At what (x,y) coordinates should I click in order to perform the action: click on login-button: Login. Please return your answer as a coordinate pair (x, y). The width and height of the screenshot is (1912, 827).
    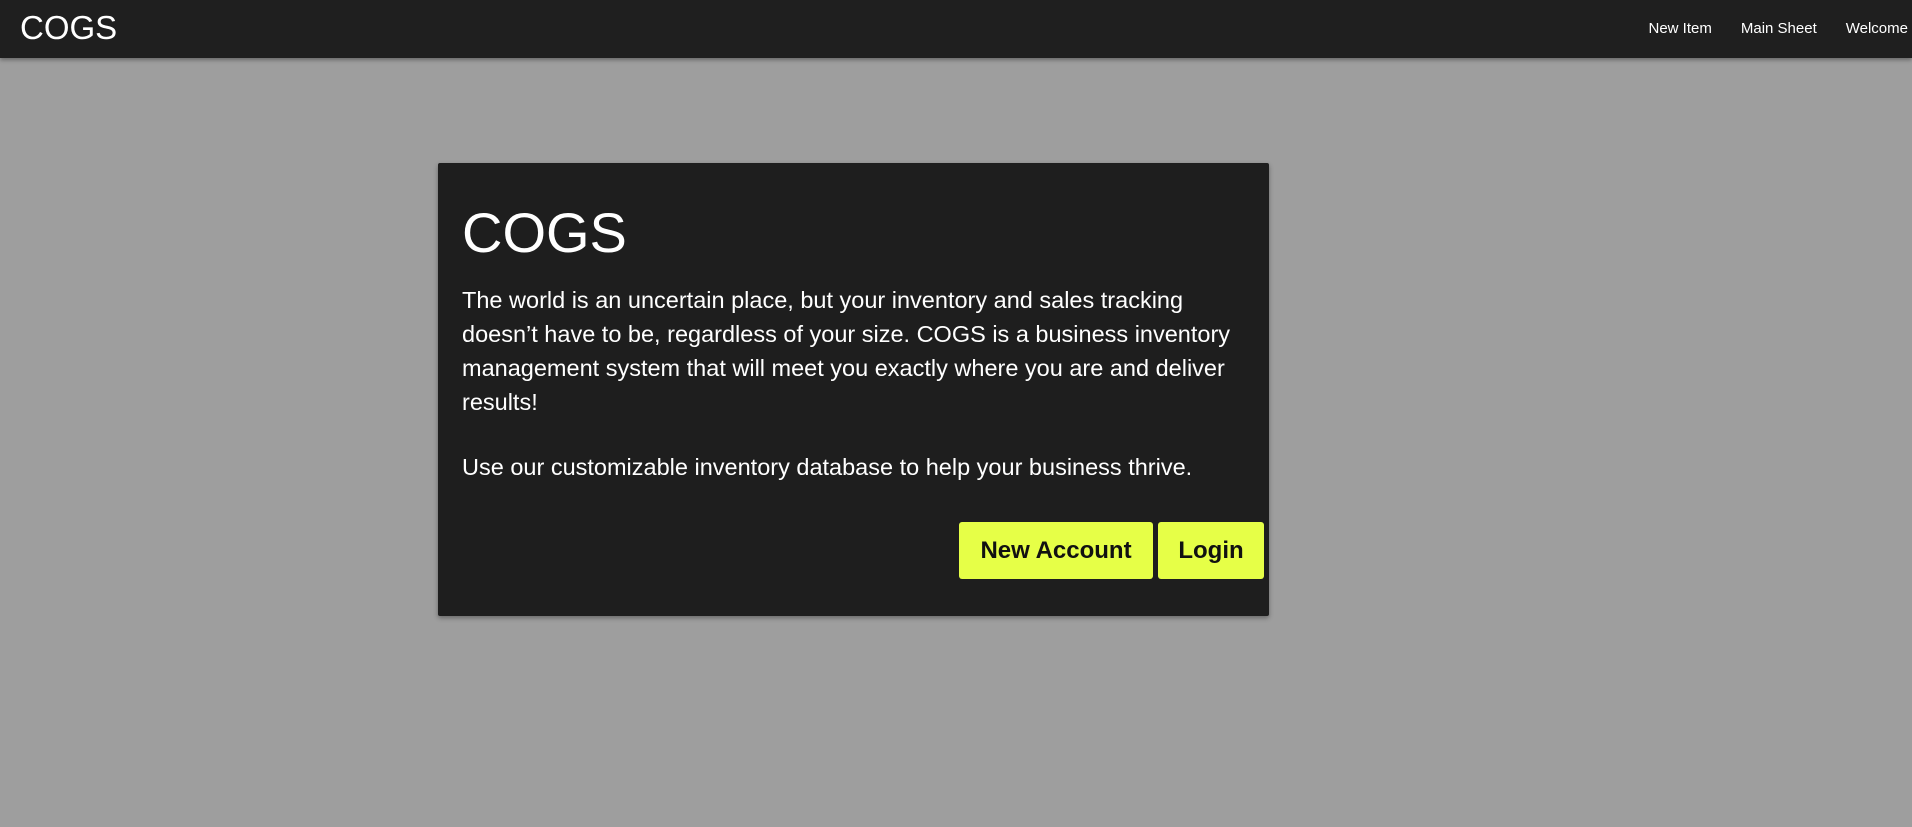
    Looking at the image, I should click on (1211, 550).